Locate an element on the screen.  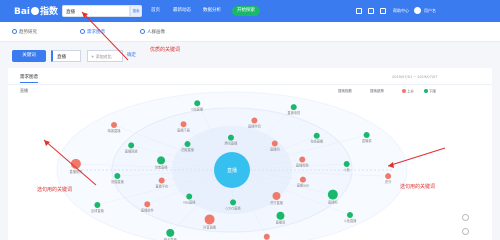
keyword-row: 关键词 直播 + 添加对比 确定 is located at coordinates (250, 55).